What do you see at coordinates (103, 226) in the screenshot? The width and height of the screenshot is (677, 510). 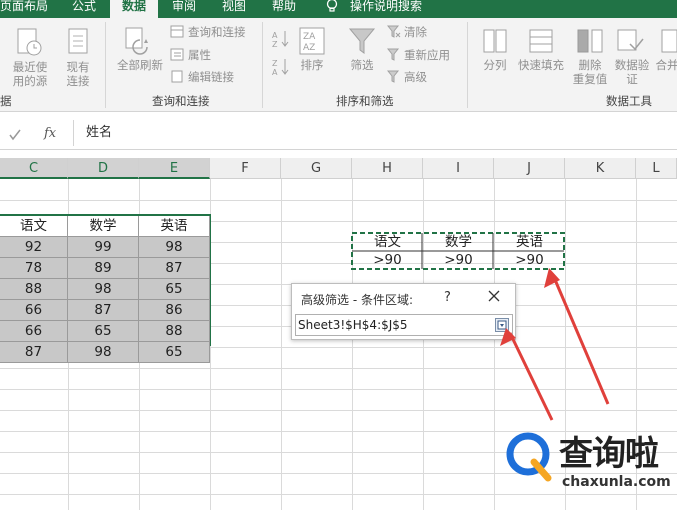 I see `table-header-cell: 数学` at bounding box center [103, 226].